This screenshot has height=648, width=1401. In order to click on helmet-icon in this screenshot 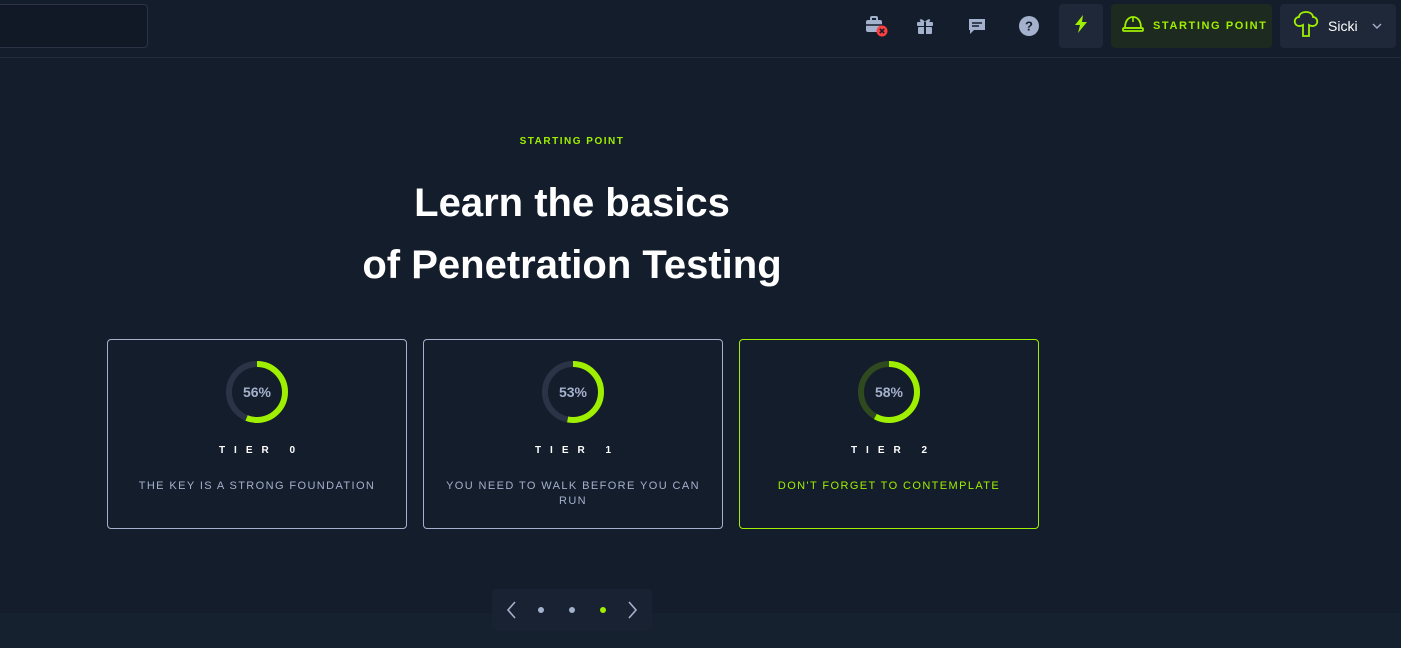, I will do `click(1133, 26)`.